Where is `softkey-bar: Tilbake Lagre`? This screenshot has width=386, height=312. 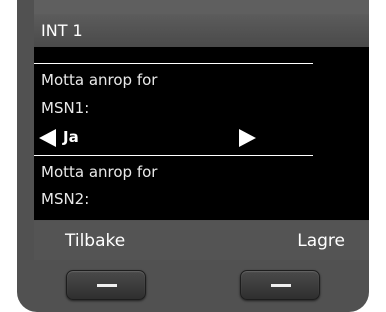
softkey-bar: Tilbake Lagre is located at coordinates (201, 240).